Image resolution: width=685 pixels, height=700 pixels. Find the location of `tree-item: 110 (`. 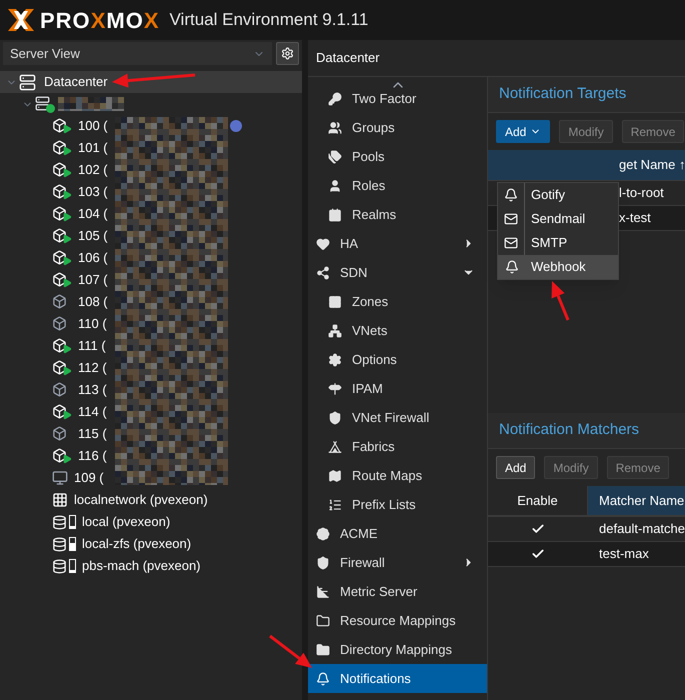

tree-item: 110 ( is located at coordinates (79, 324).